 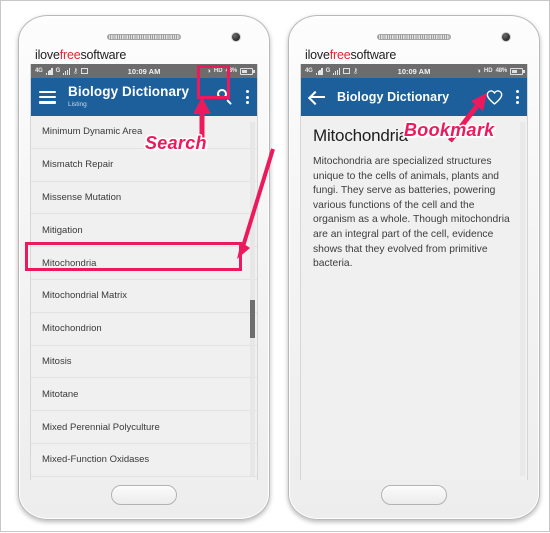 I want to click on battery-percent-label: 48%, so click(x=231, y=71).